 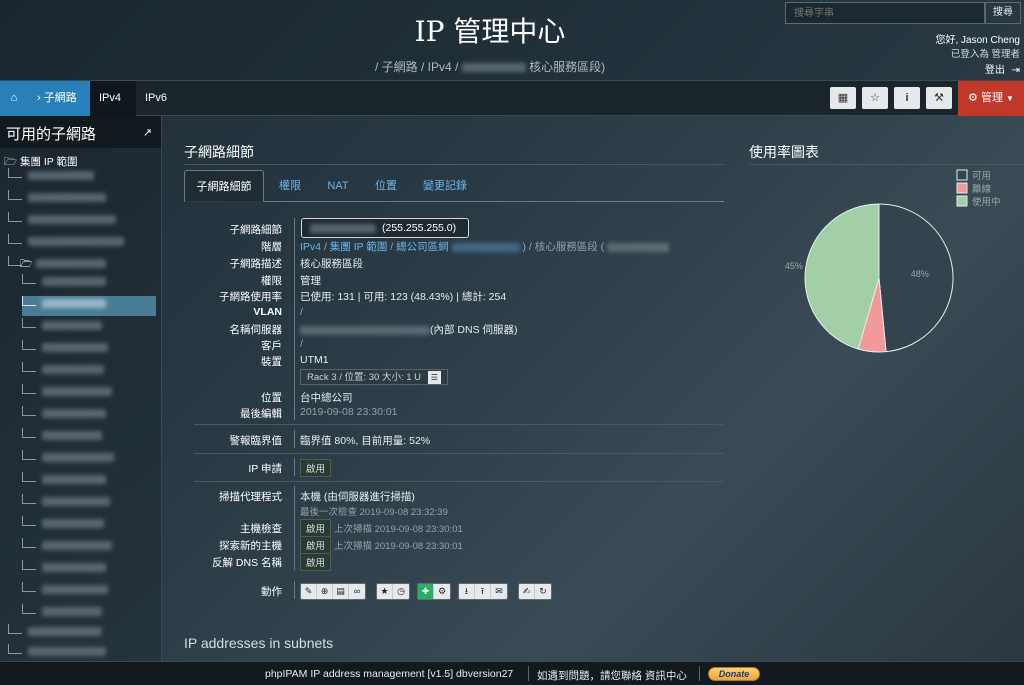 What do you see at coordinates (400, 67) in the screenshot?
I see `breadcrumb-subnets: 子網路` at bounding box center [400, 67].